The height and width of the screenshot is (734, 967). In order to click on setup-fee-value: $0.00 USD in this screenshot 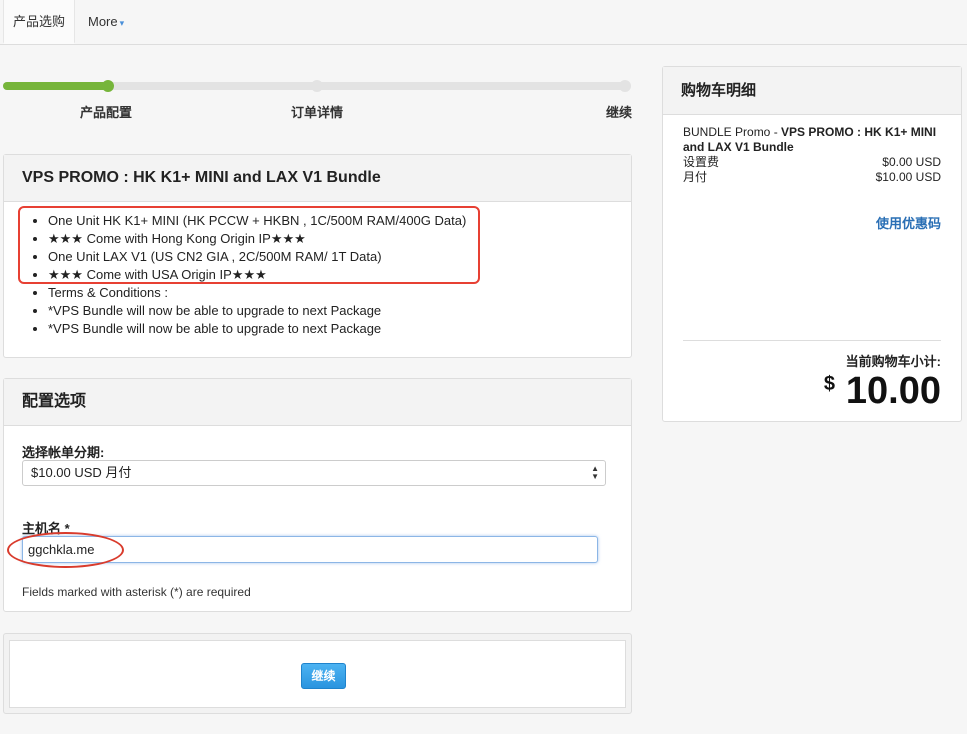, I will do `click(911, 162)`.